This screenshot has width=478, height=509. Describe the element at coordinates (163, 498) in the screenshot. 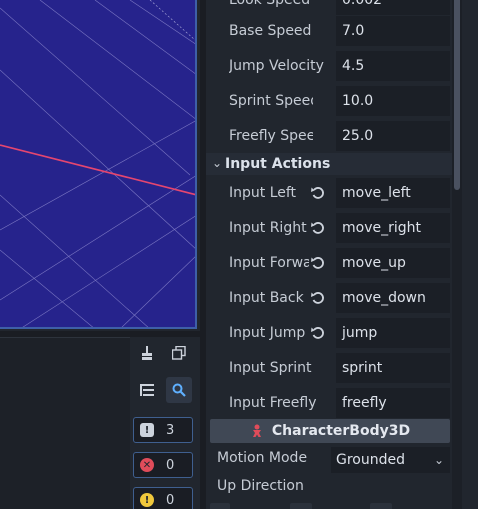

I see `filter-warnings-toggle: ! 0` at that location.